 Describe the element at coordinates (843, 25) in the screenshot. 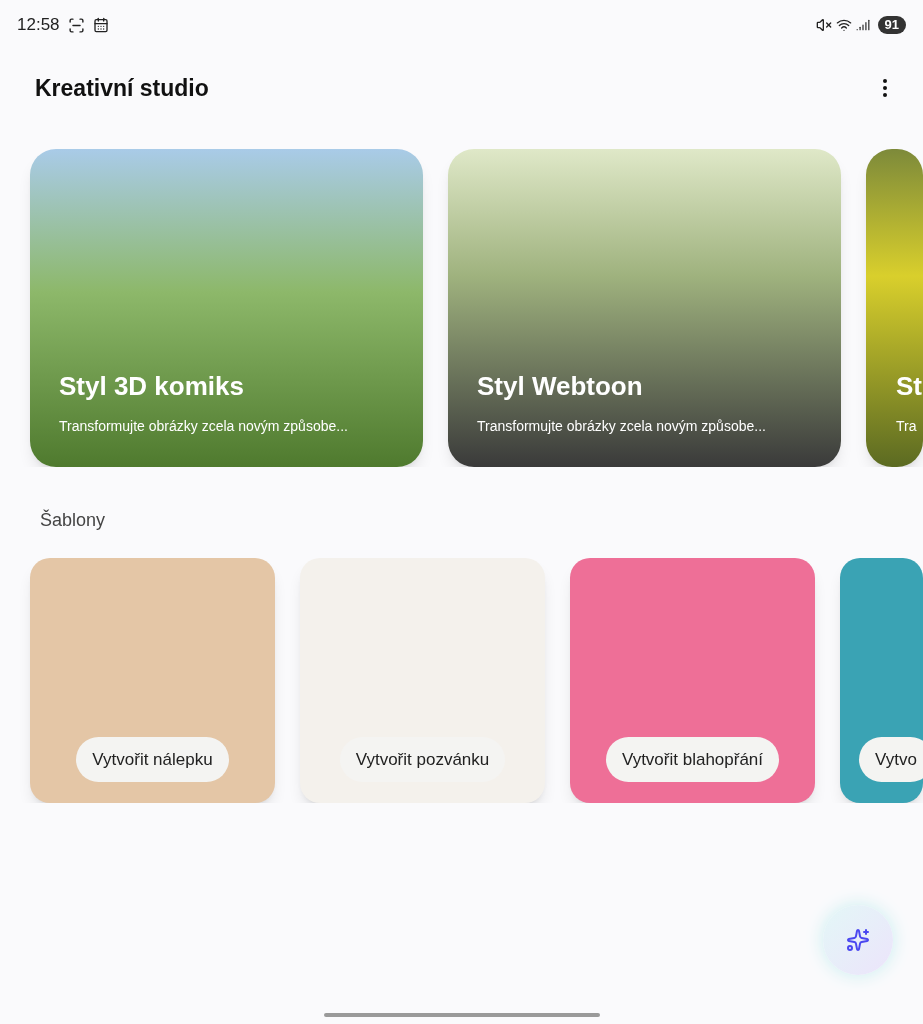

I see `wifi-icon` at that location.